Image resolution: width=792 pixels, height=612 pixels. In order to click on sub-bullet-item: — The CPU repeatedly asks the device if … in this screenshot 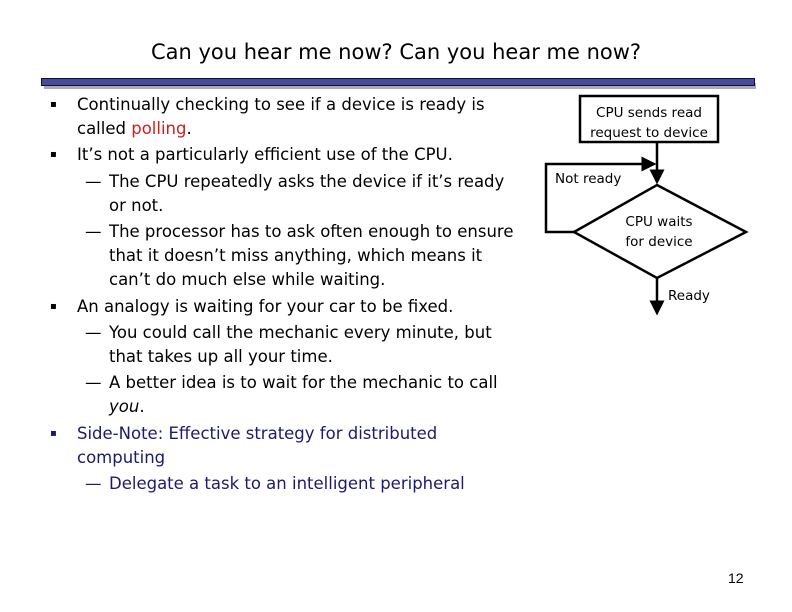, I will do `click(295, 193)`.